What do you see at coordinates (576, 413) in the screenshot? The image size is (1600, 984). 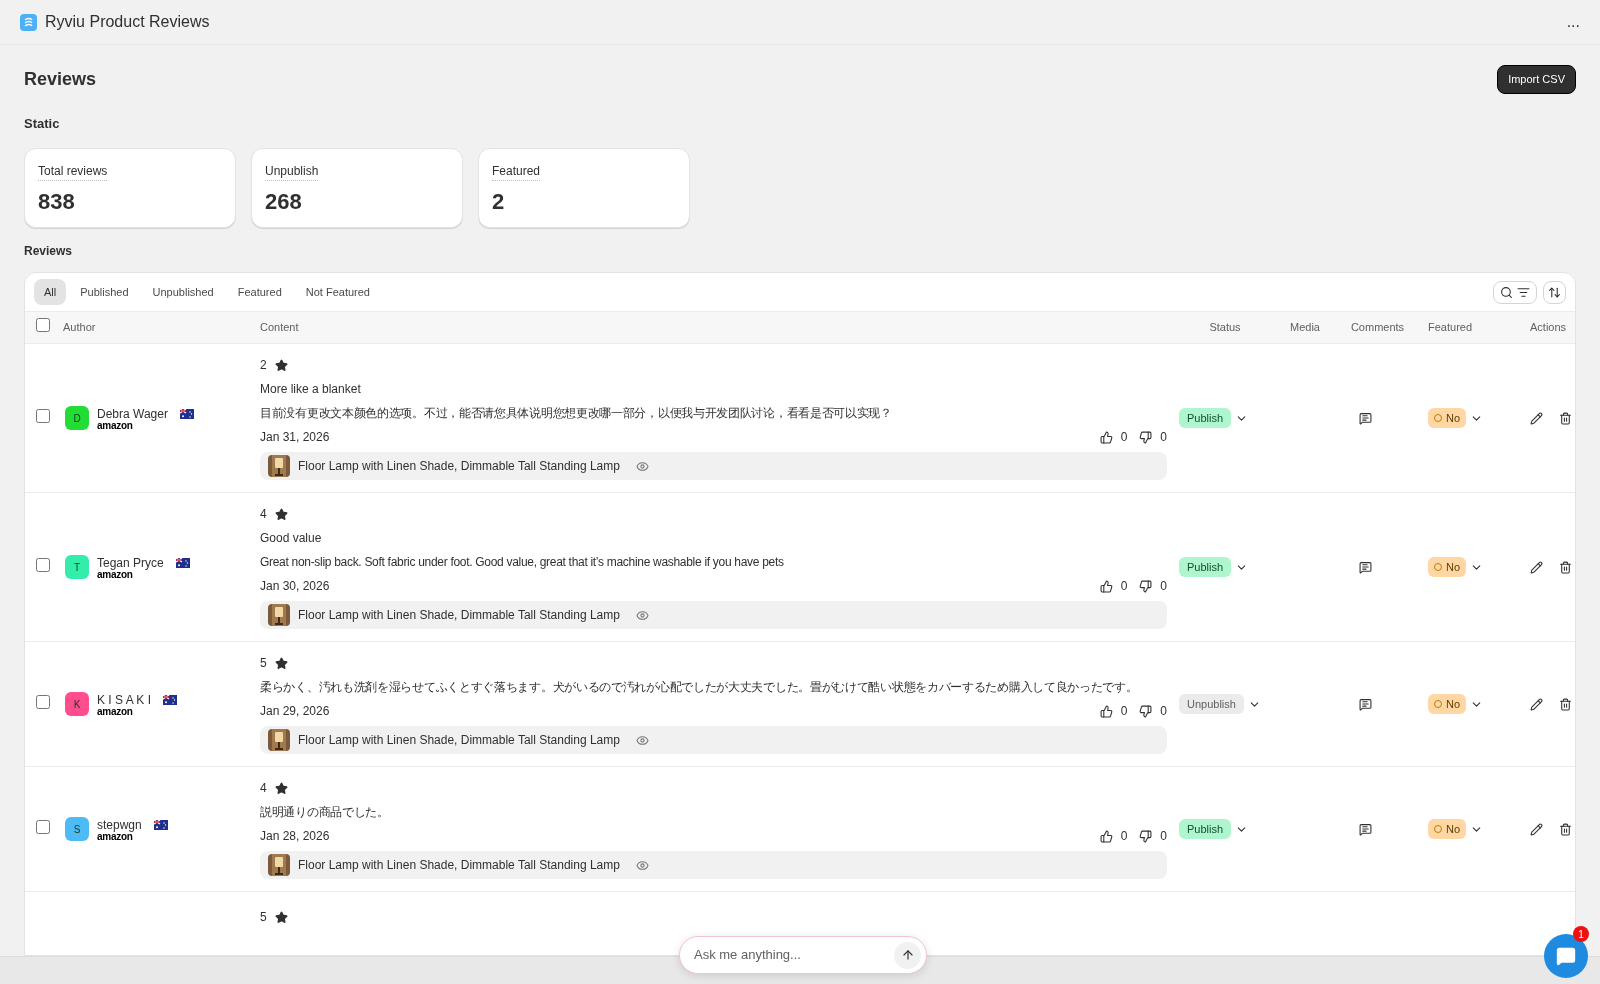 I see `review-text: 目前没有更改文本颜色的选项。不过，能否请您具体说明您想更改哪一部分，以便我与开发团队讨论，看看是否可以实现？` at bounding box center [576, 413].